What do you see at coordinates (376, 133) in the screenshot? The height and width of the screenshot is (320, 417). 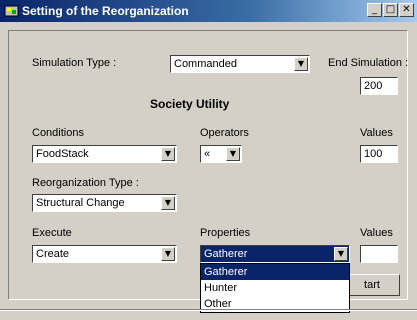 I see `values-label: Values` at bounding box center [376, 133].